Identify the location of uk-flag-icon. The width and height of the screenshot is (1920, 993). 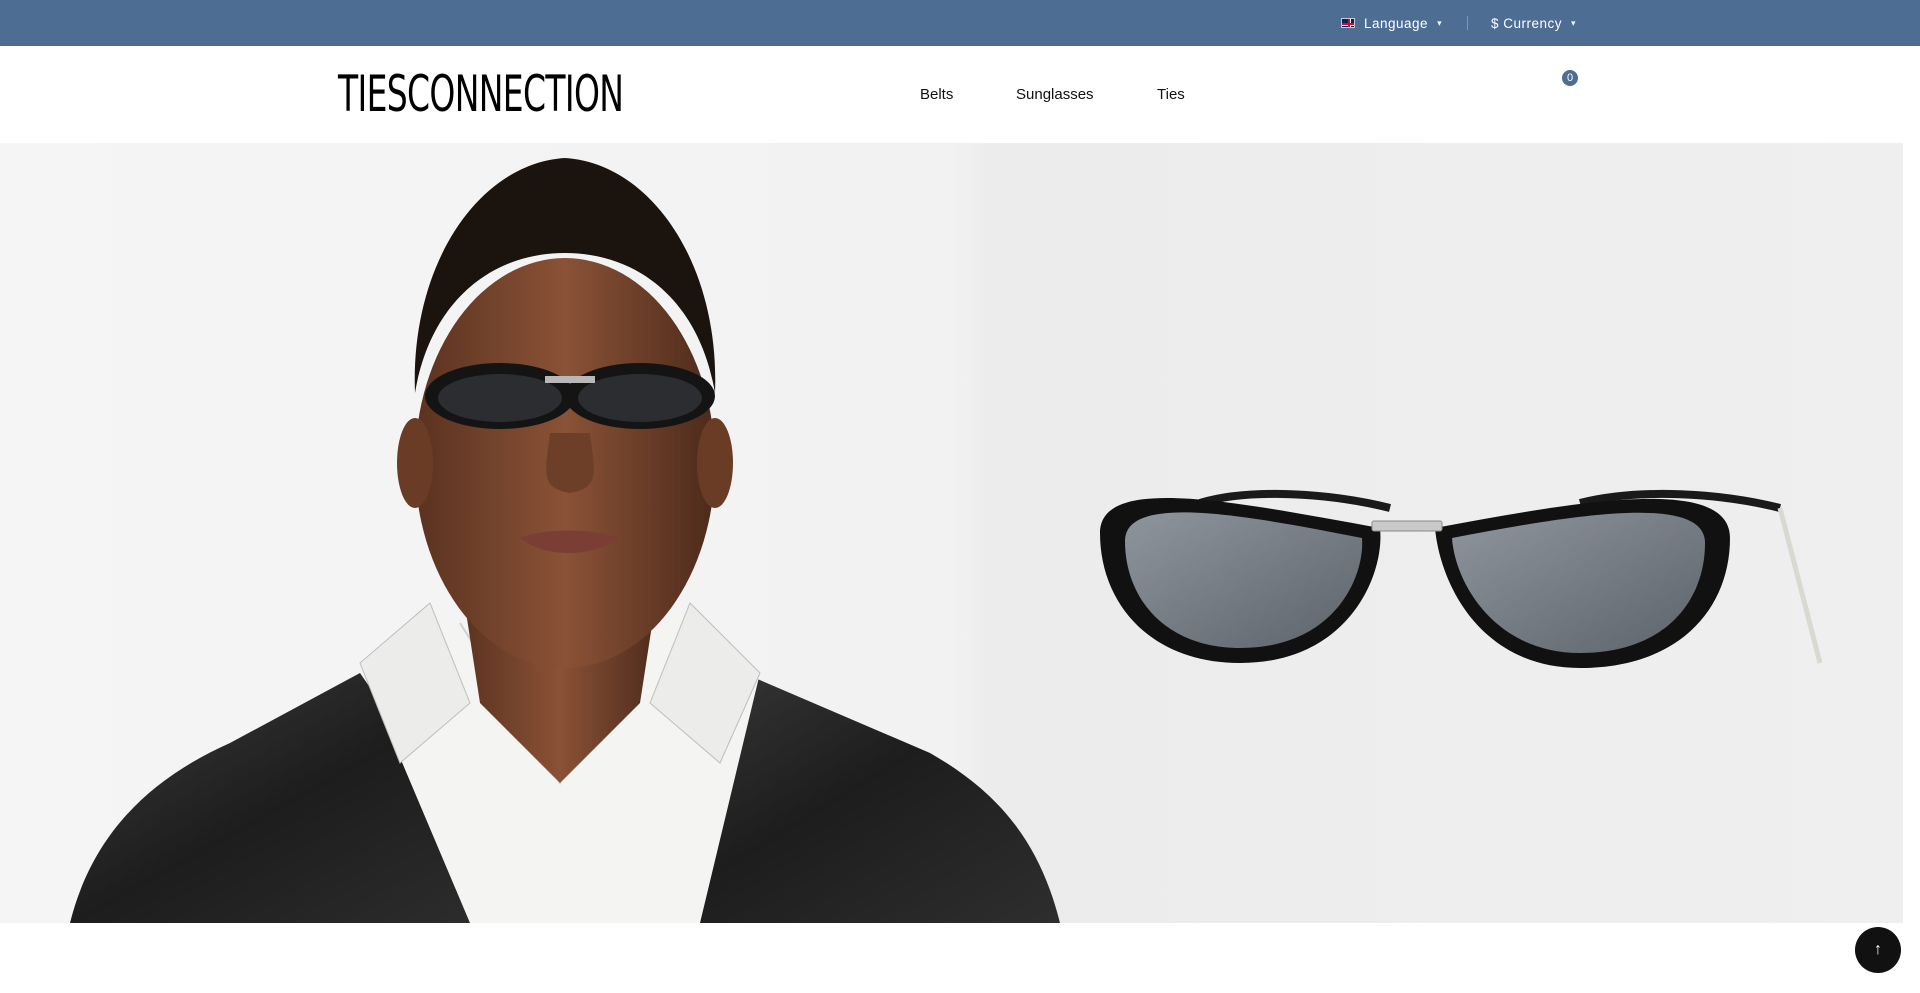
(1348, 23).